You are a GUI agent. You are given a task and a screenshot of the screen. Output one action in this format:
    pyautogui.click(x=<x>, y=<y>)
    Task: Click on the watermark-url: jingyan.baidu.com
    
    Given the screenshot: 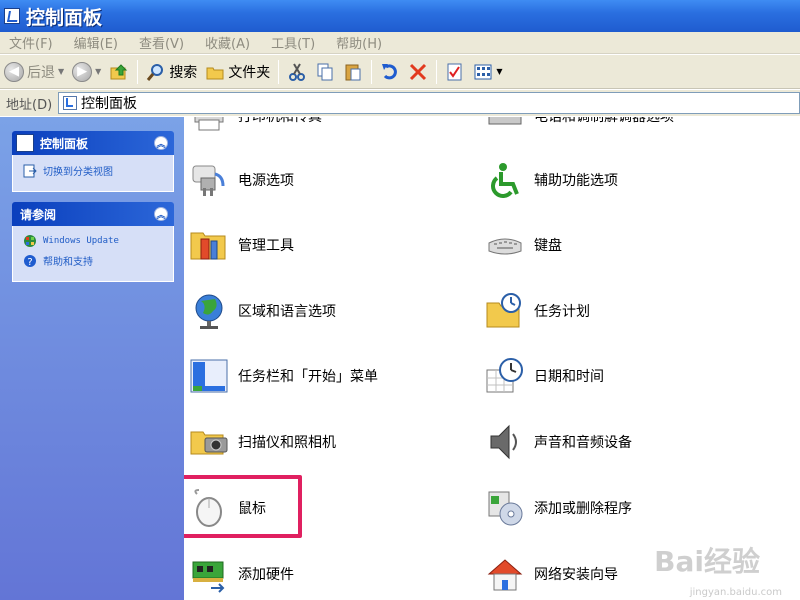 What is the action you would take?
    pyautogui.click(x=735, y=592)
    